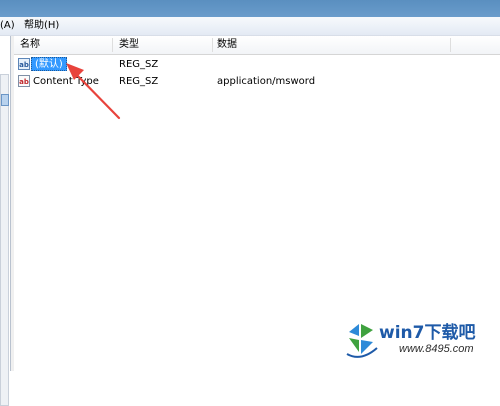 This screenshot has width=500, height=406. What do you see at coordinates (362, 341) in the screenshot?
I see `win7-logo-icon` at bounding box center [362, 341].